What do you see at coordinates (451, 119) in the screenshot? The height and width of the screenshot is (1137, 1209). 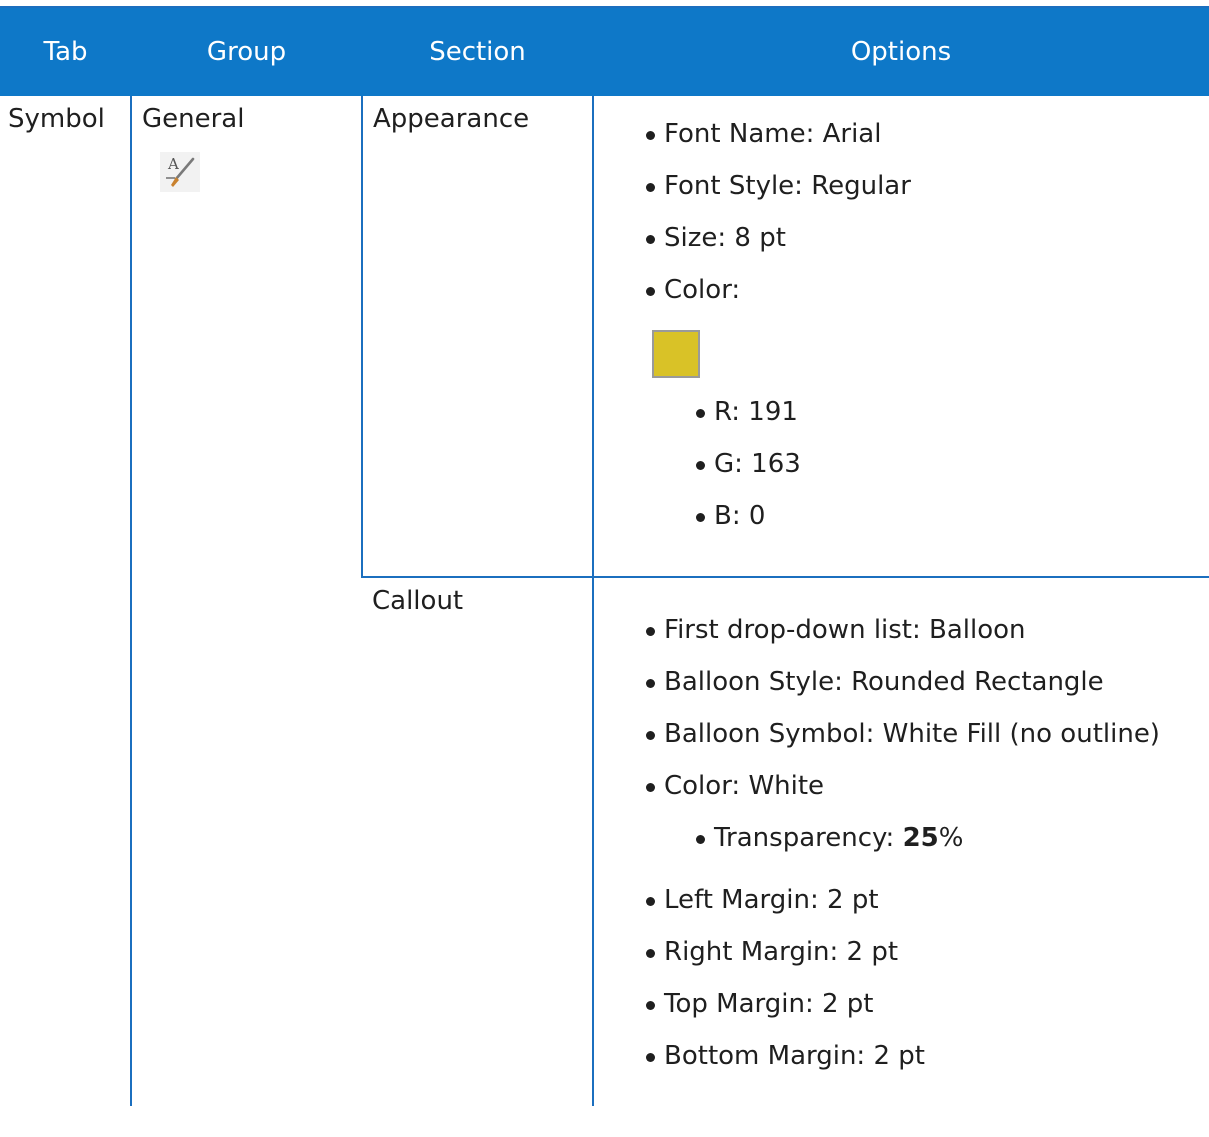 I see `section-appearance: Appearance` at bounding box center [451, 119].